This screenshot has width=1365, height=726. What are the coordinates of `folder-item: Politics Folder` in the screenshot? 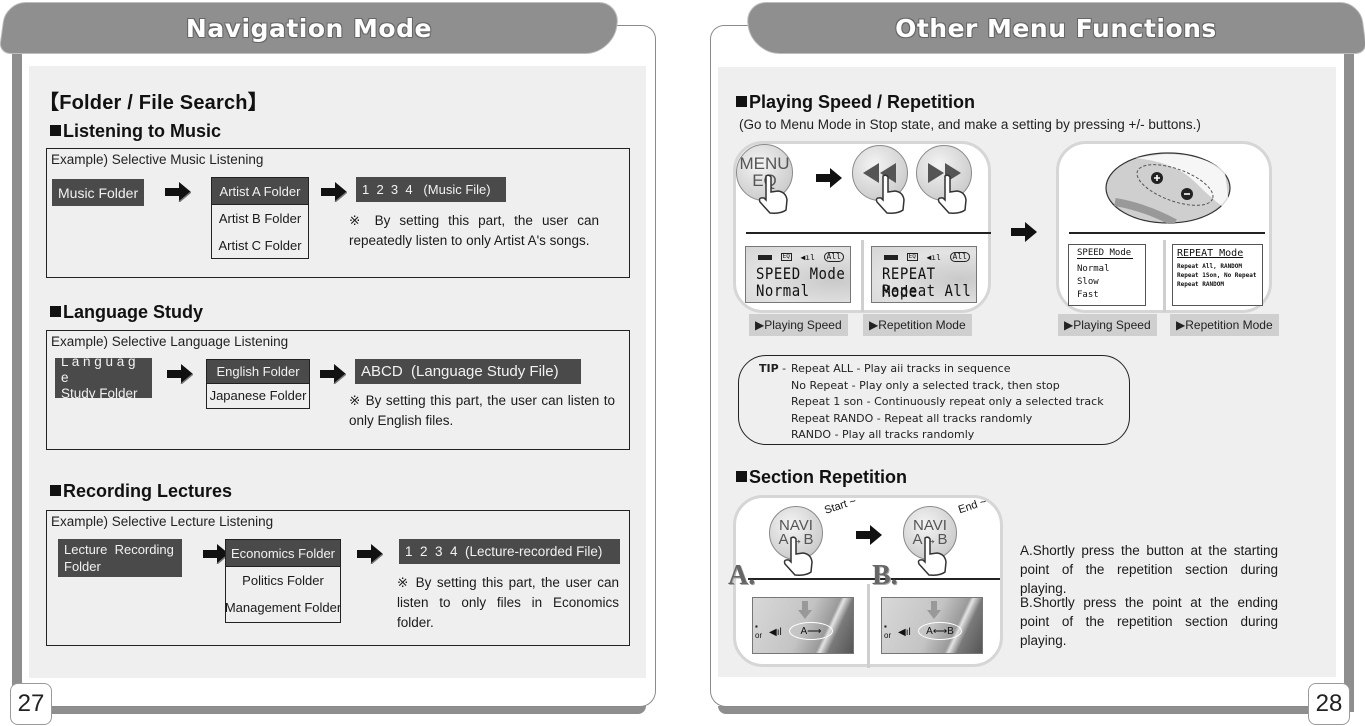 It's located at (283, 580).